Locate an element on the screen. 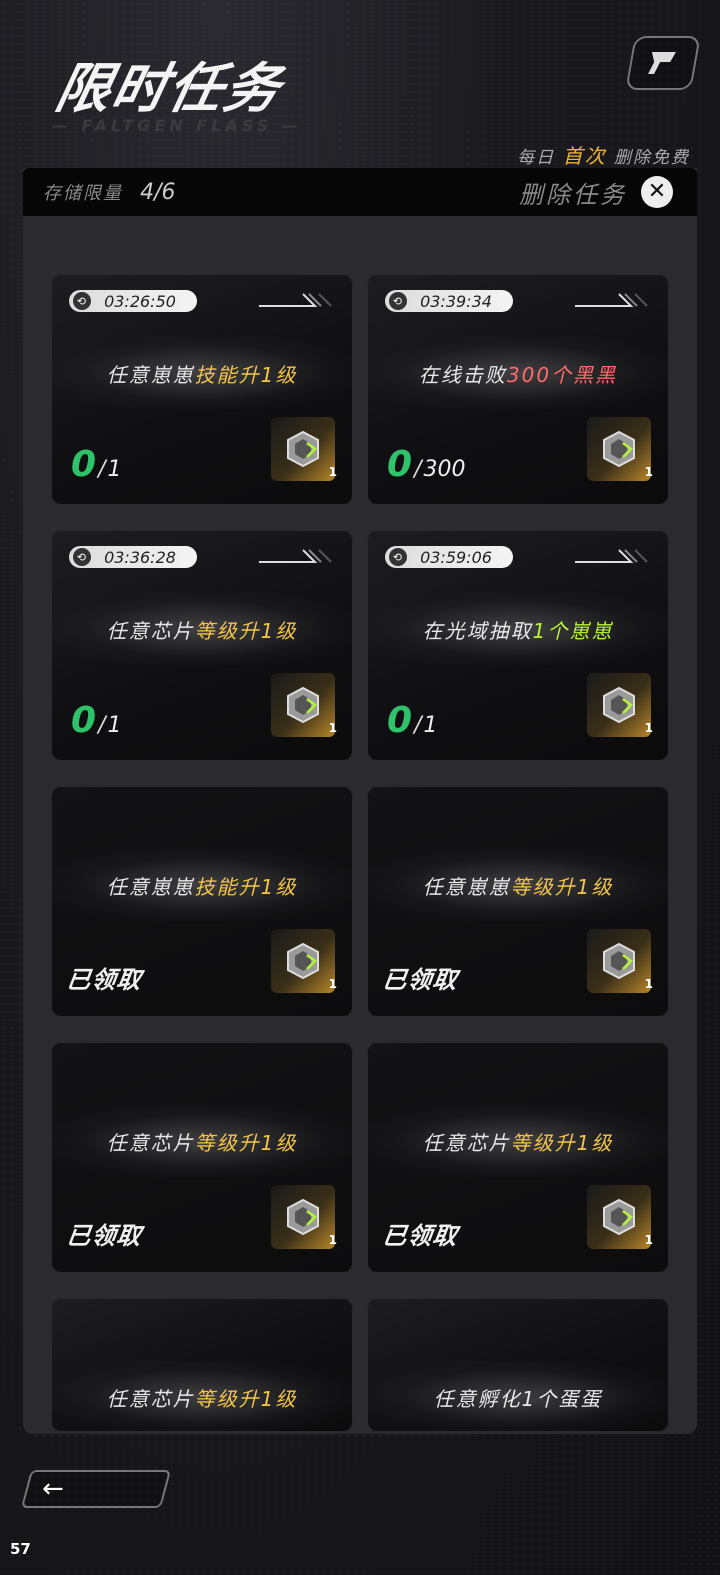 This screenshot has height=1575, width=720. capacity-label: 存储限量 is located at coordinates (83, 193).